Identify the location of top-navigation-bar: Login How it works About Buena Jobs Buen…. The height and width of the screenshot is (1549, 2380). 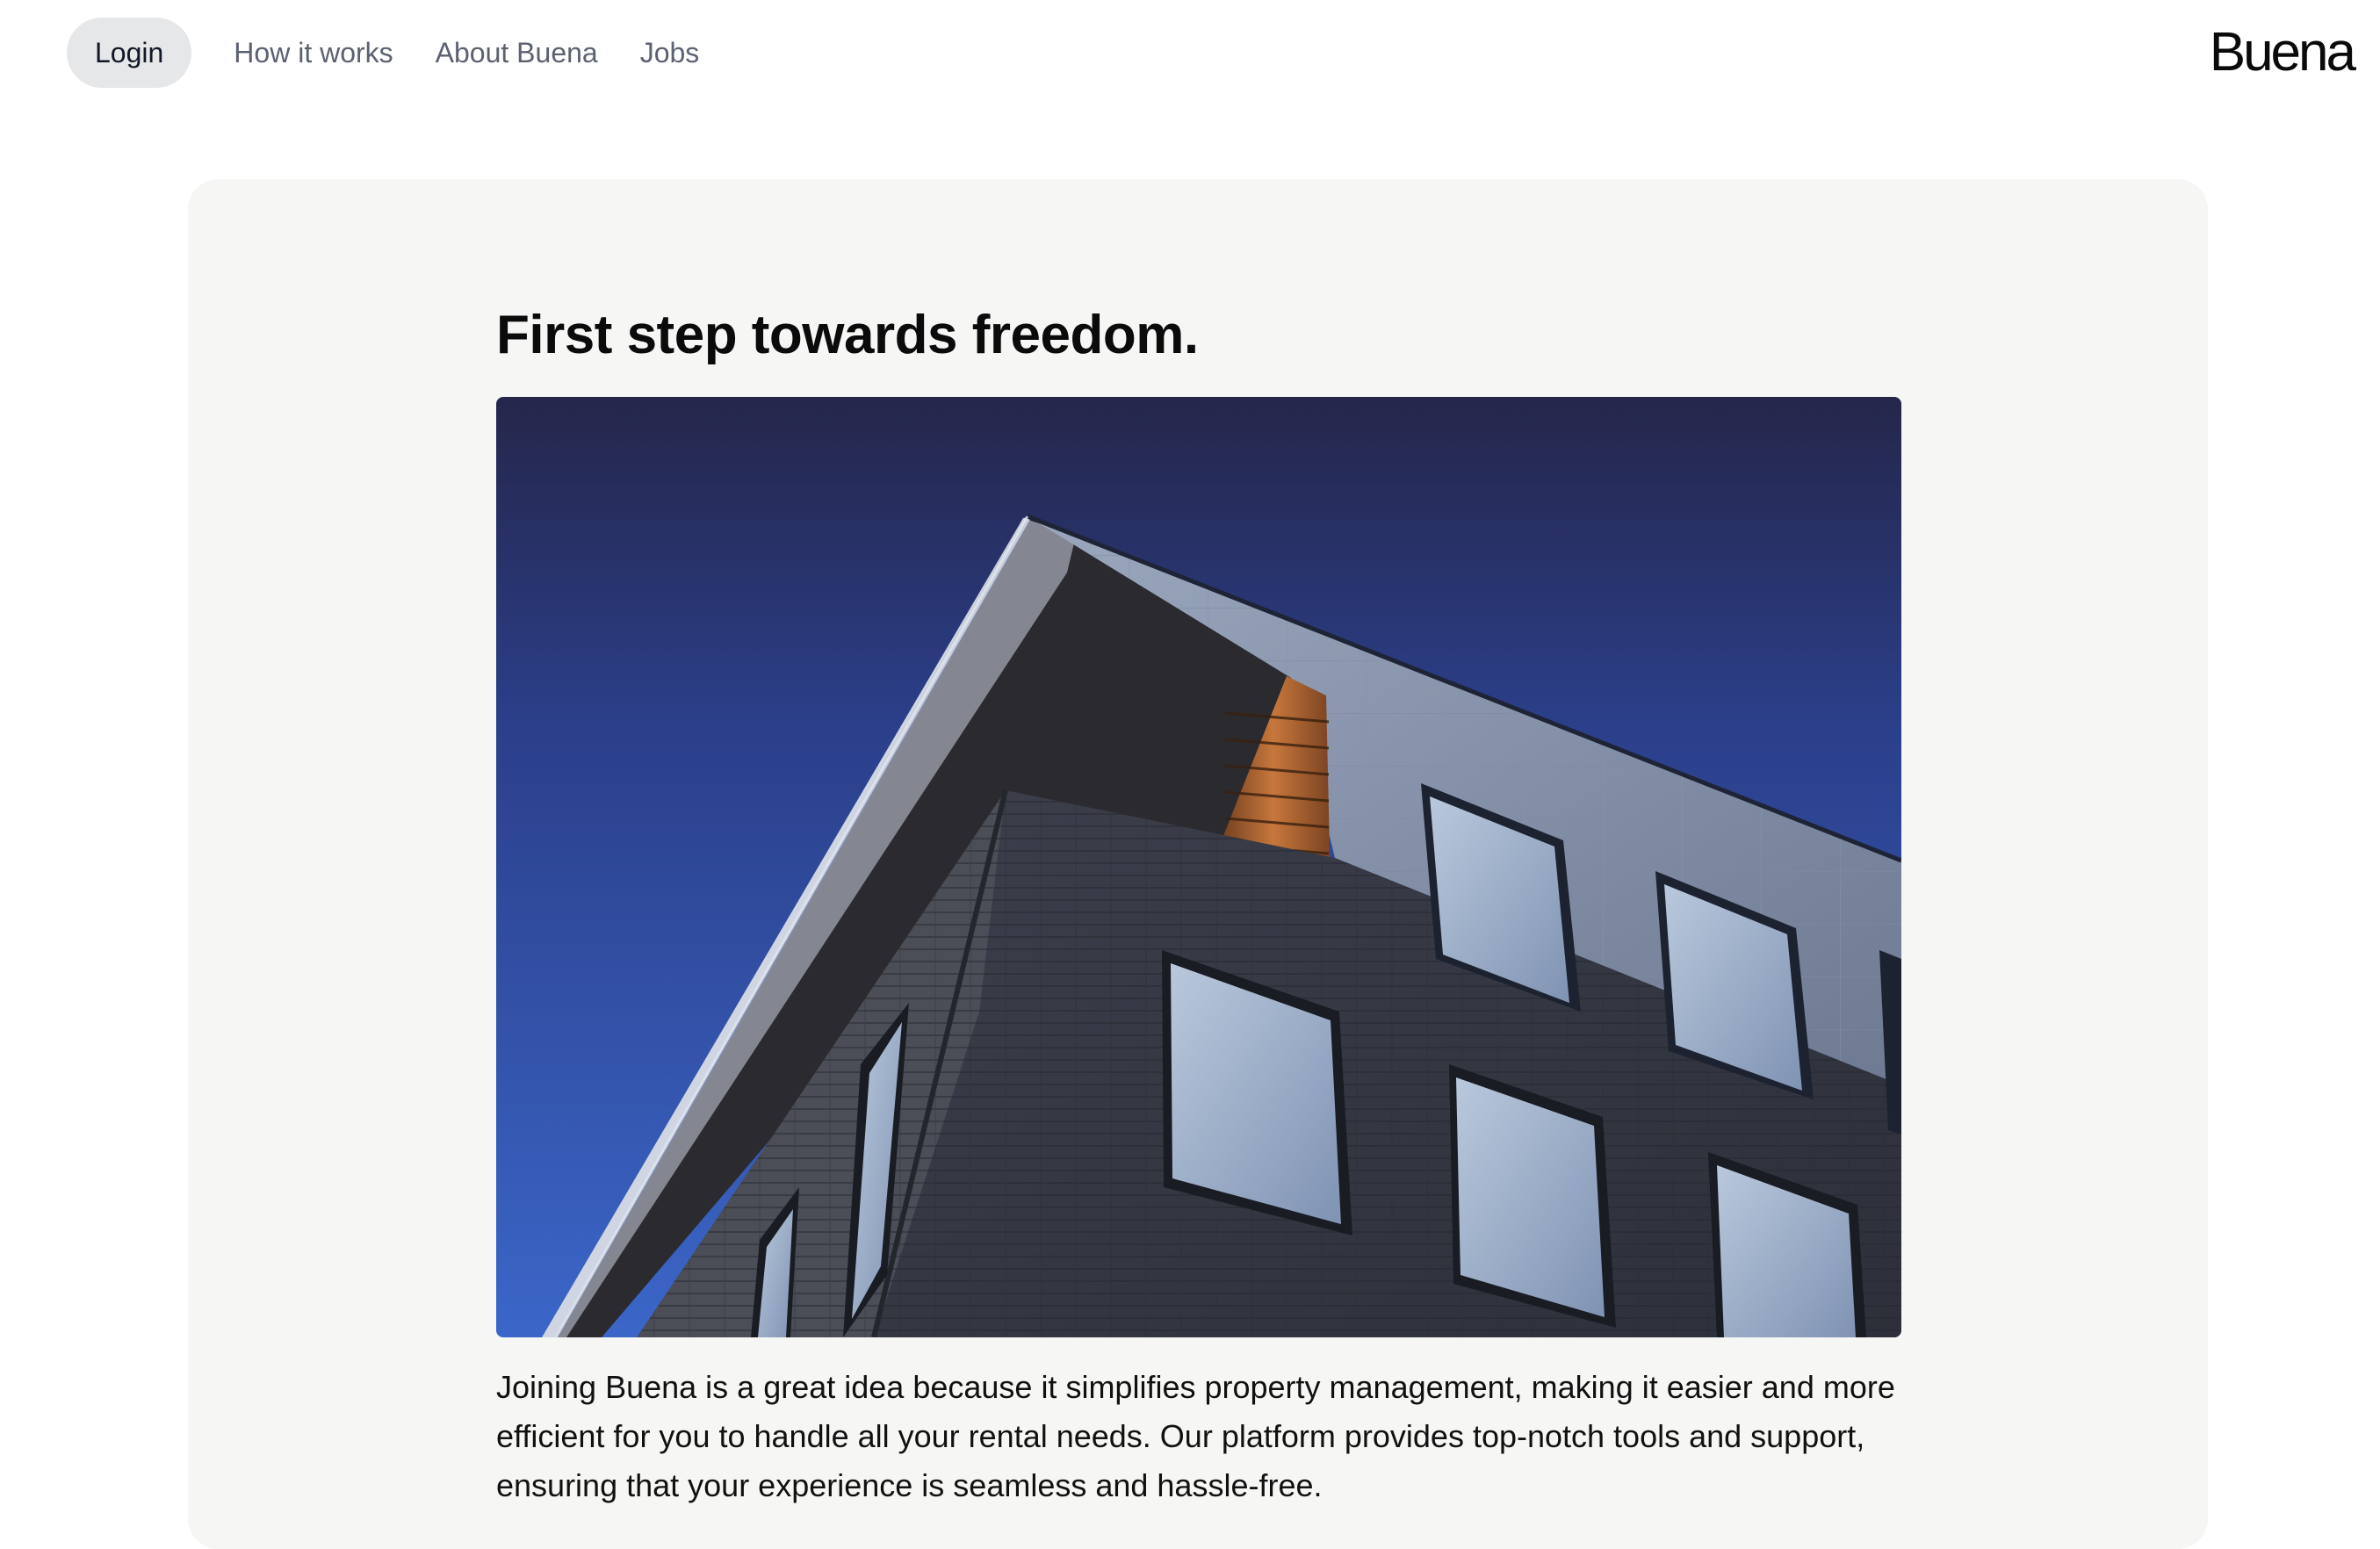
(1190, 52).